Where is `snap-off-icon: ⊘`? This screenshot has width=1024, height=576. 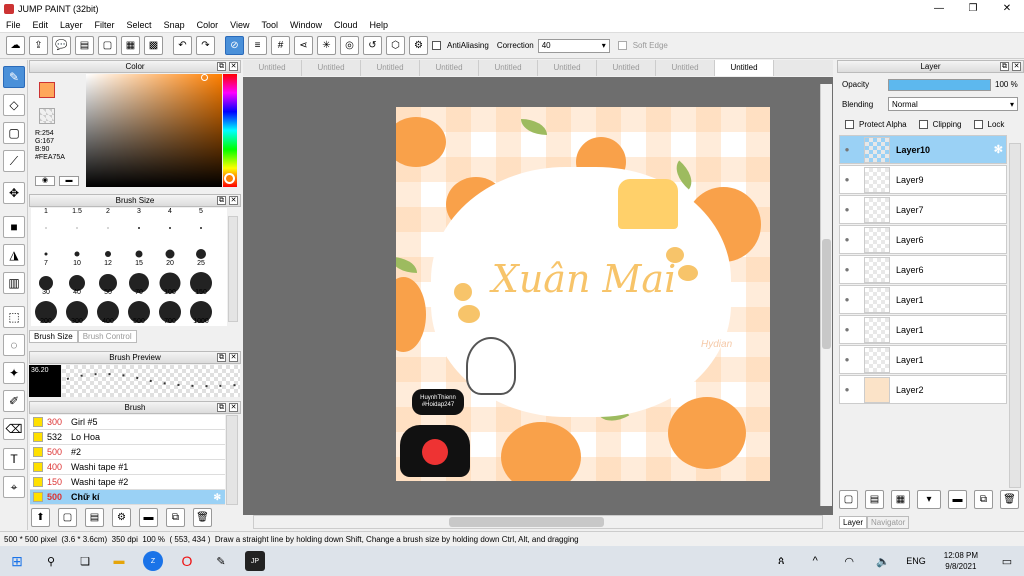
snap-off-icon: ⊘ is located at coordinates (234, 45).